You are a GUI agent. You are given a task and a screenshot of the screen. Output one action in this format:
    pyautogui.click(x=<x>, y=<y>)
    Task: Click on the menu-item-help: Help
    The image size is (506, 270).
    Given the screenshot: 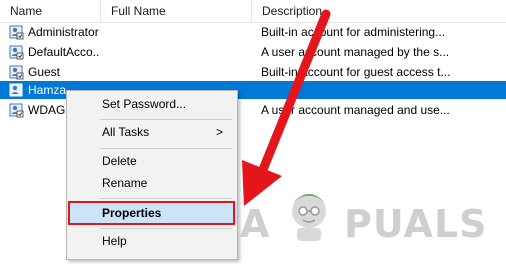 What is the action you would take?
    pyautogui.click(x=152, y=241)
    